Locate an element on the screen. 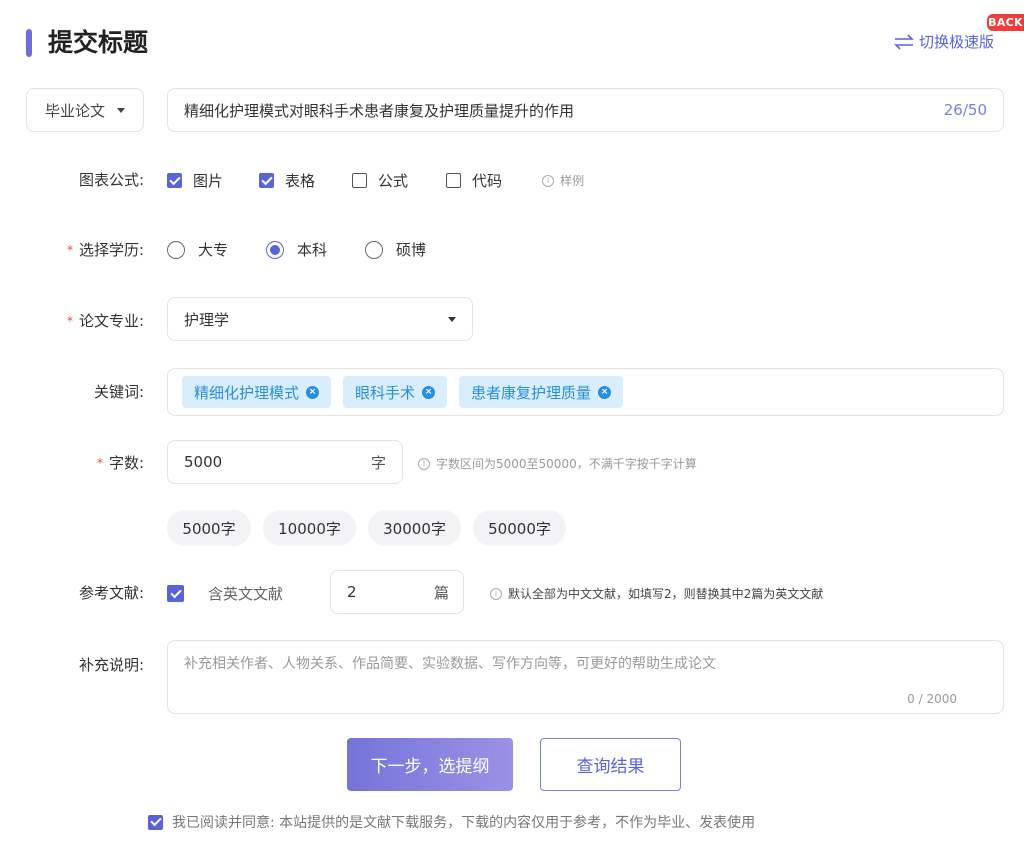 The image size is (1024, 845). figures-label: 图表公式: is located at coordinates (111, 180).